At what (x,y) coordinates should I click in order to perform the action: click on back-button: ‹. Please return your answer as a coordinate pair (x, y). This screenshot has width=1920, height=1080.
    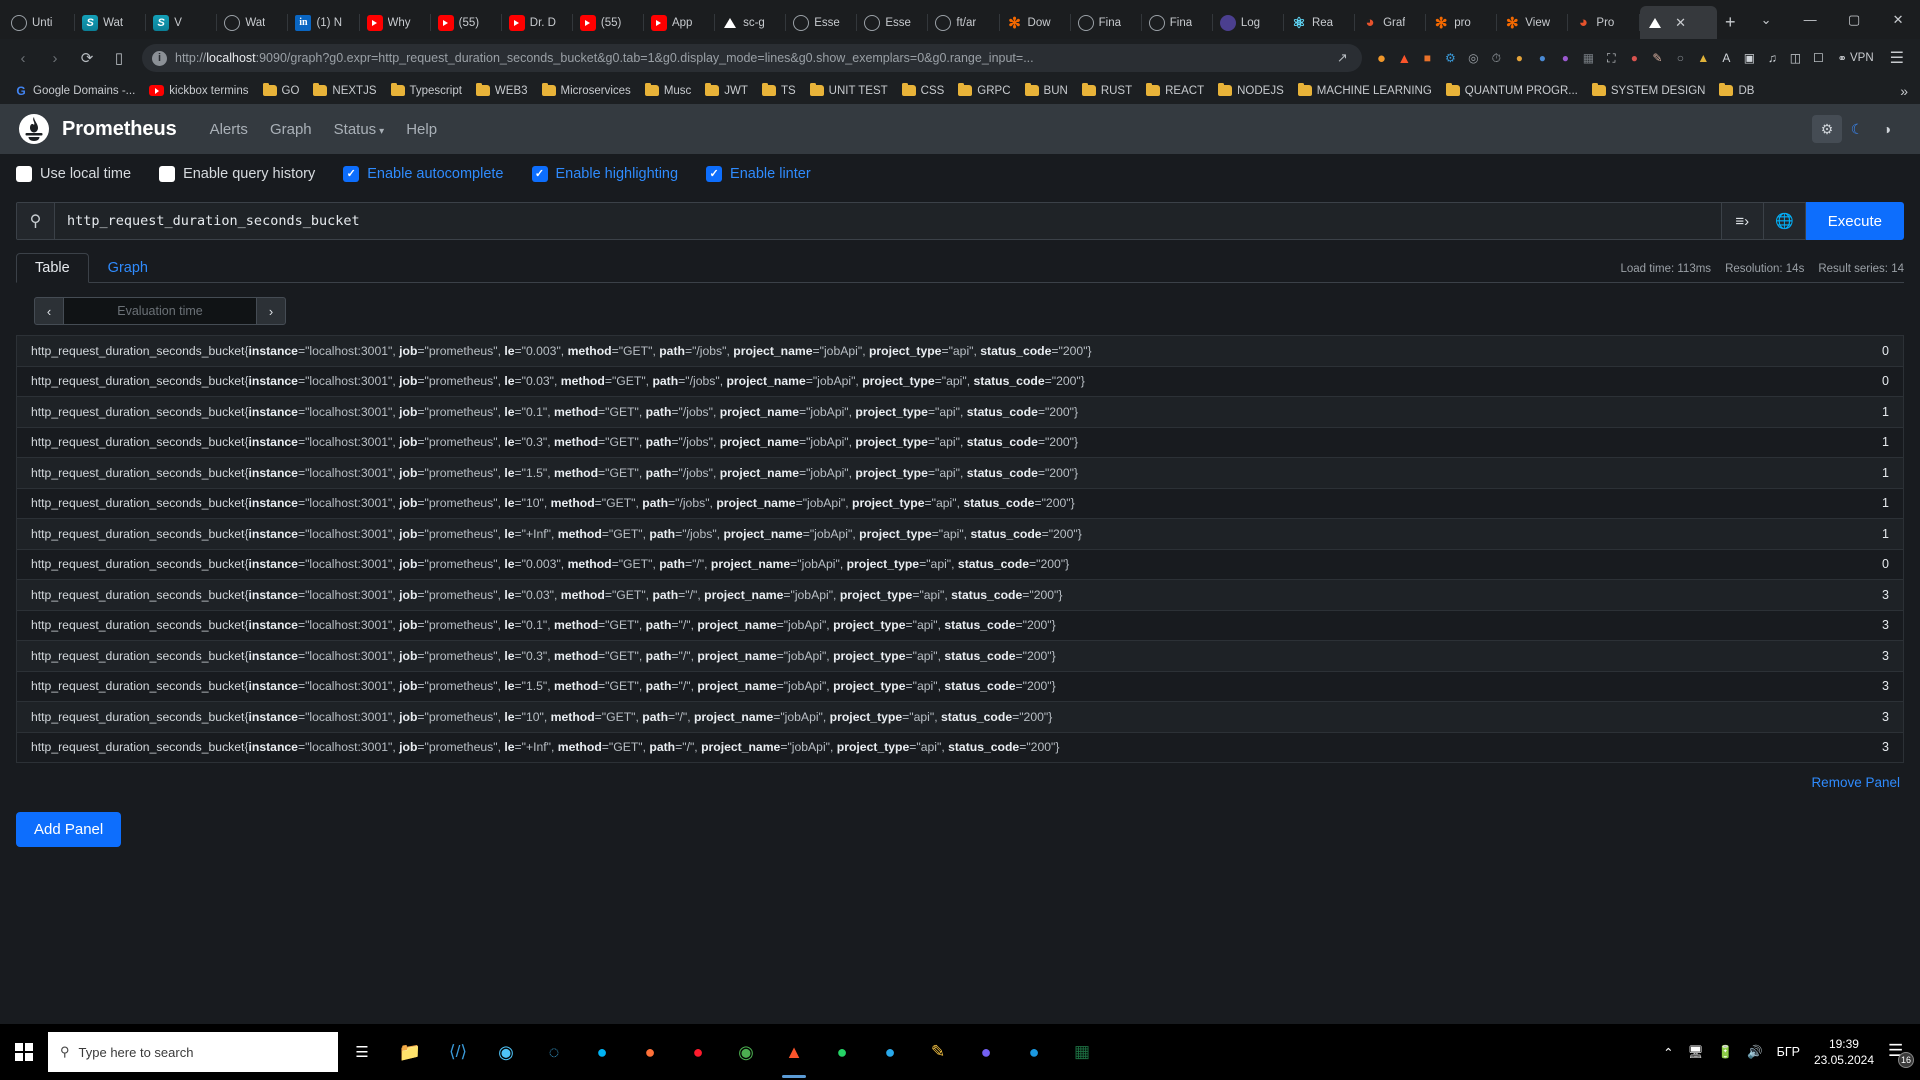
    Looking at the image, I should click on (23, 58).